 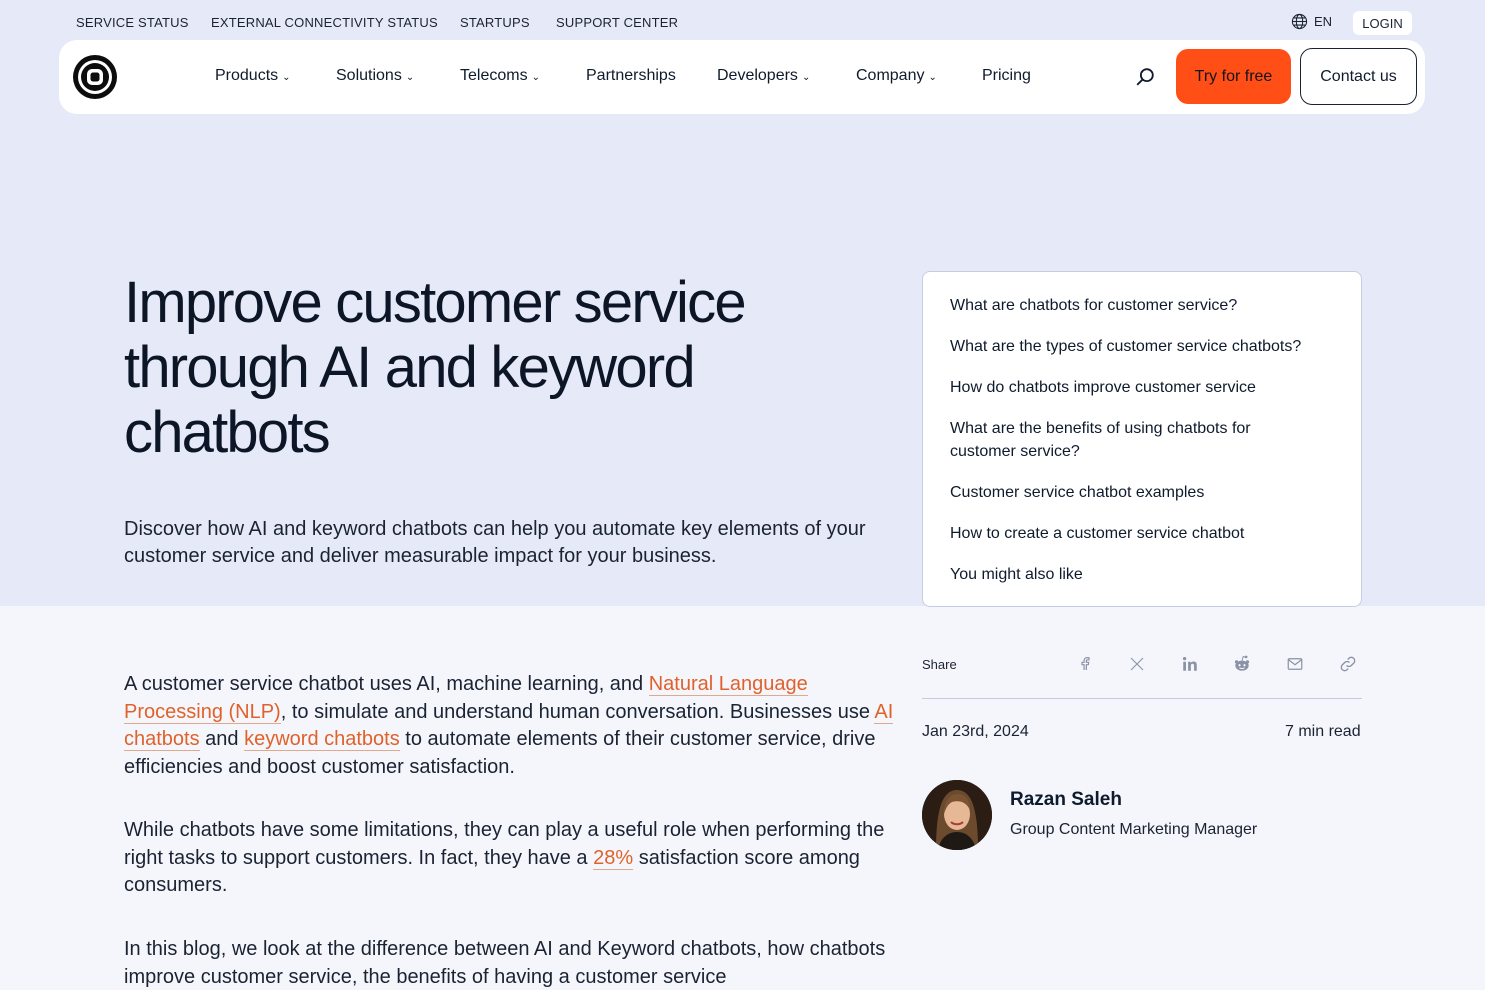 I want to click on login-button: LOGIN, so click(x=1382, y=23).